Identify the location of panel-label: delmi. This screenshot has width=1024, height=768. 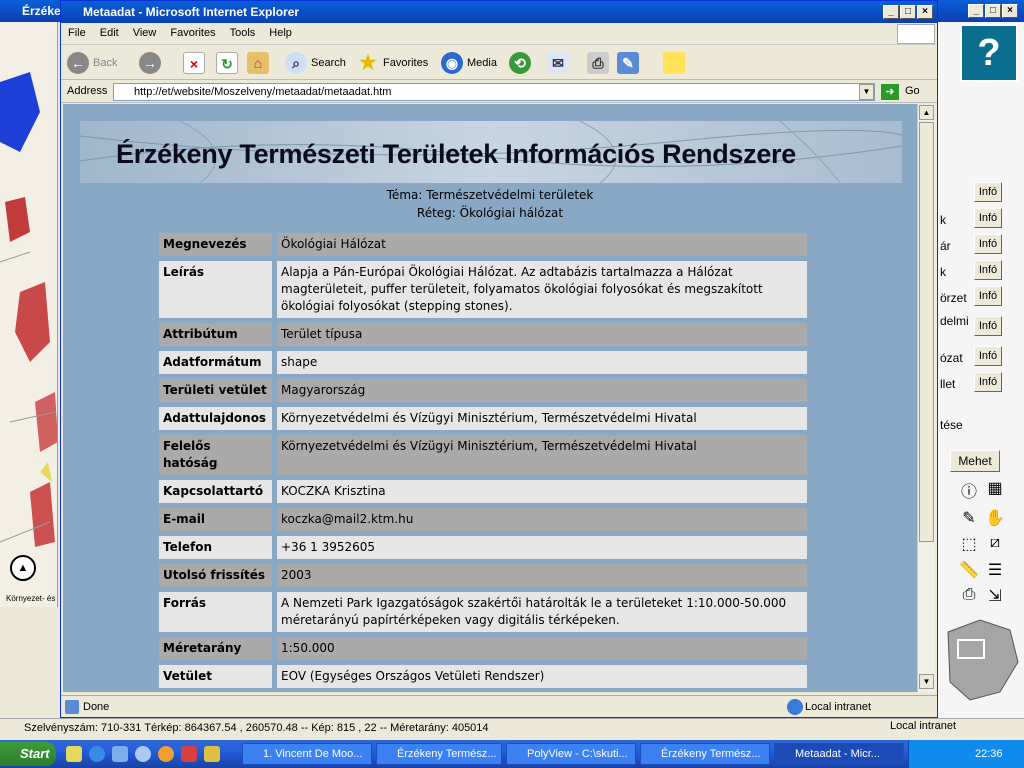
(954, 321).